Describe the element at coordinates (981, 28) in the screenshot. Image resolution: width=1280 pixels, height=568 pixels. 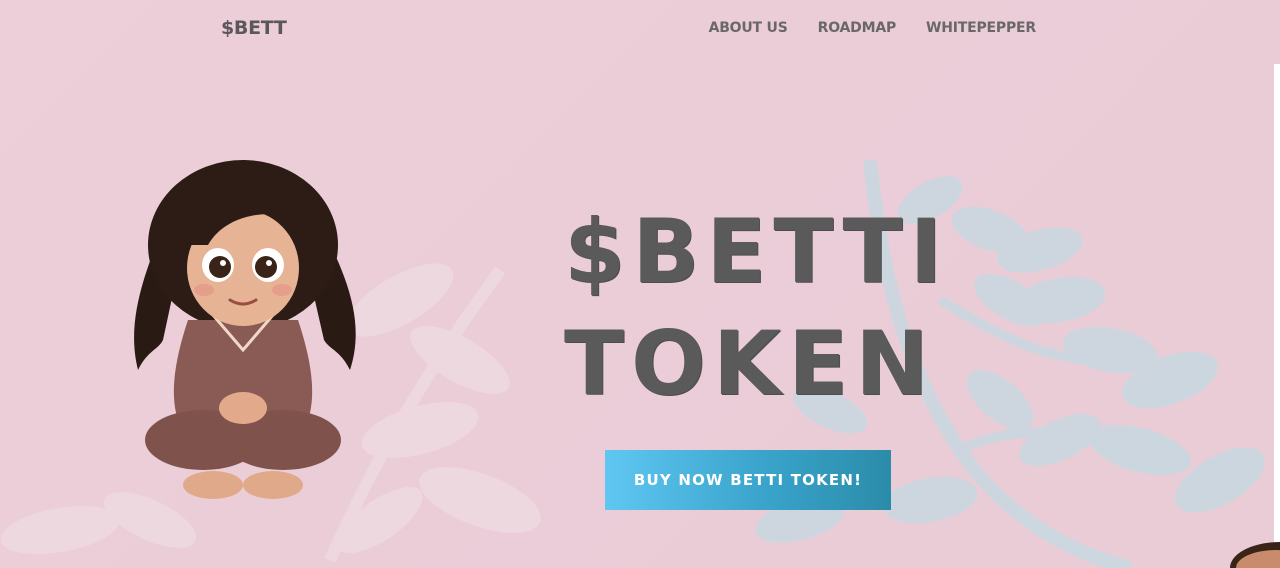
I see `nav-whitepepper: WHITEPEPPER` at that location.